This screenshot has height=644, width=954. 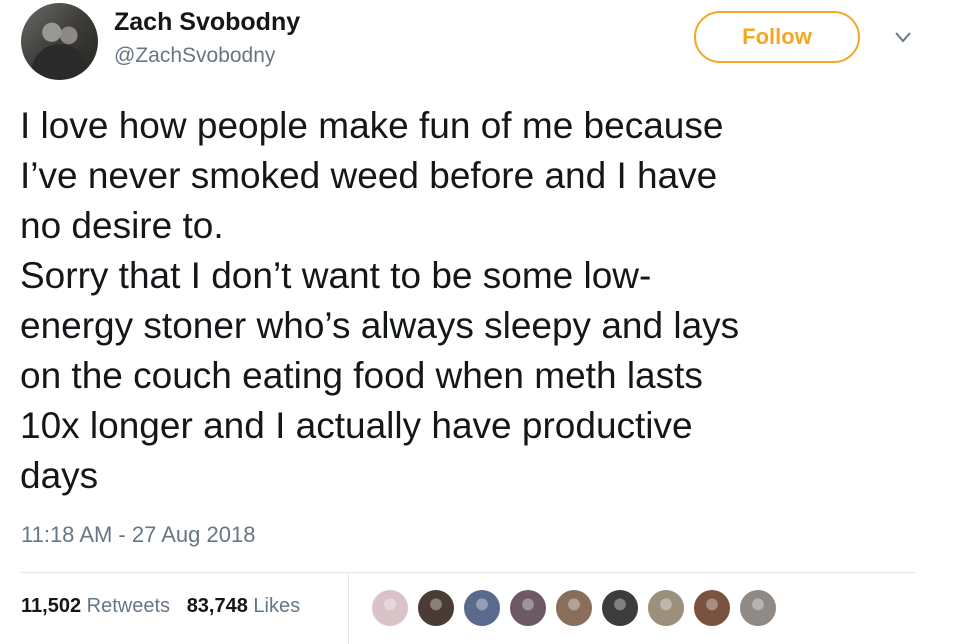 I want to click on likes-label: Likes, so click(x=277, y=606).